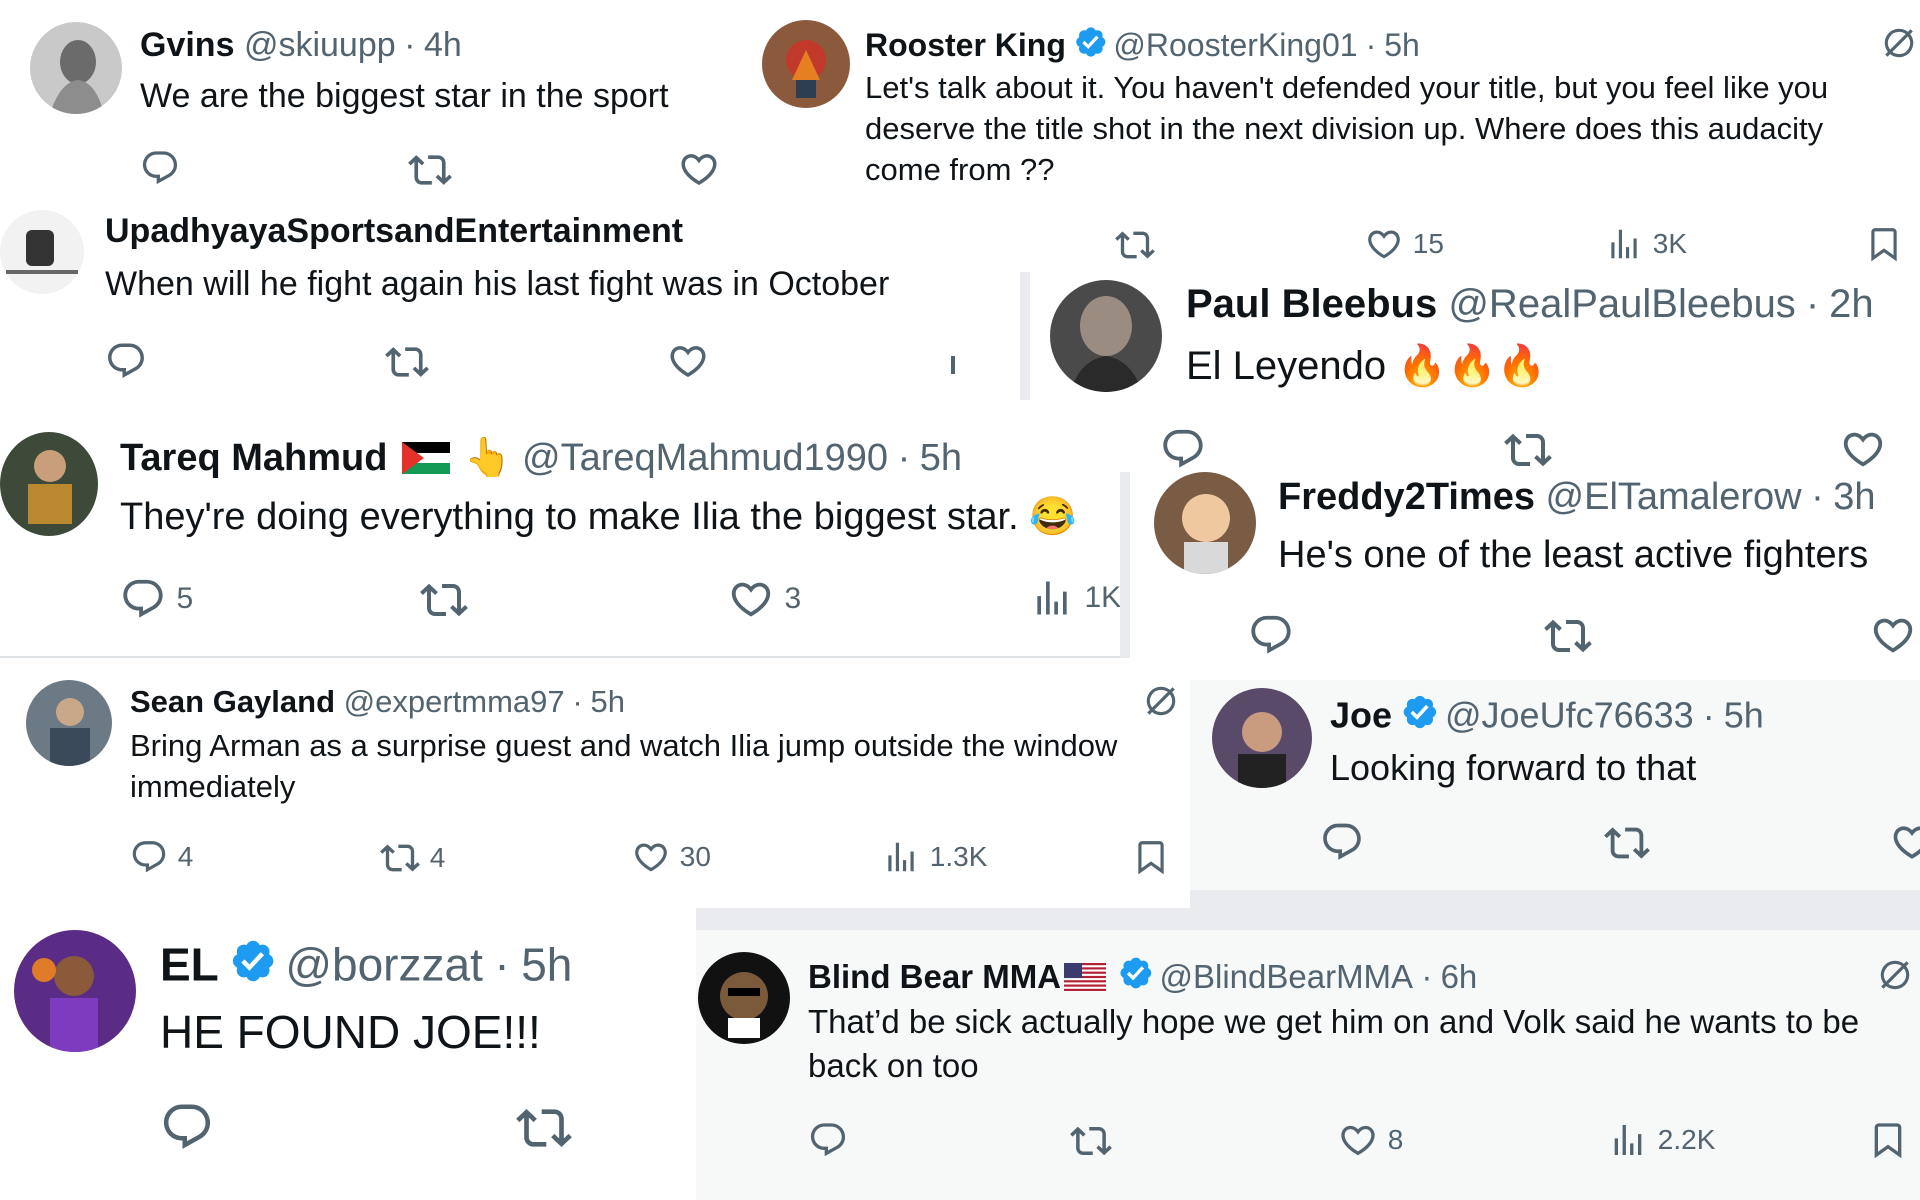 This screenshot has height=1200, width=1920. What do you see at coordinates (425, 457) in the screenshot?
I see `palestine-flag-icon` at bounding box center [425, 457].